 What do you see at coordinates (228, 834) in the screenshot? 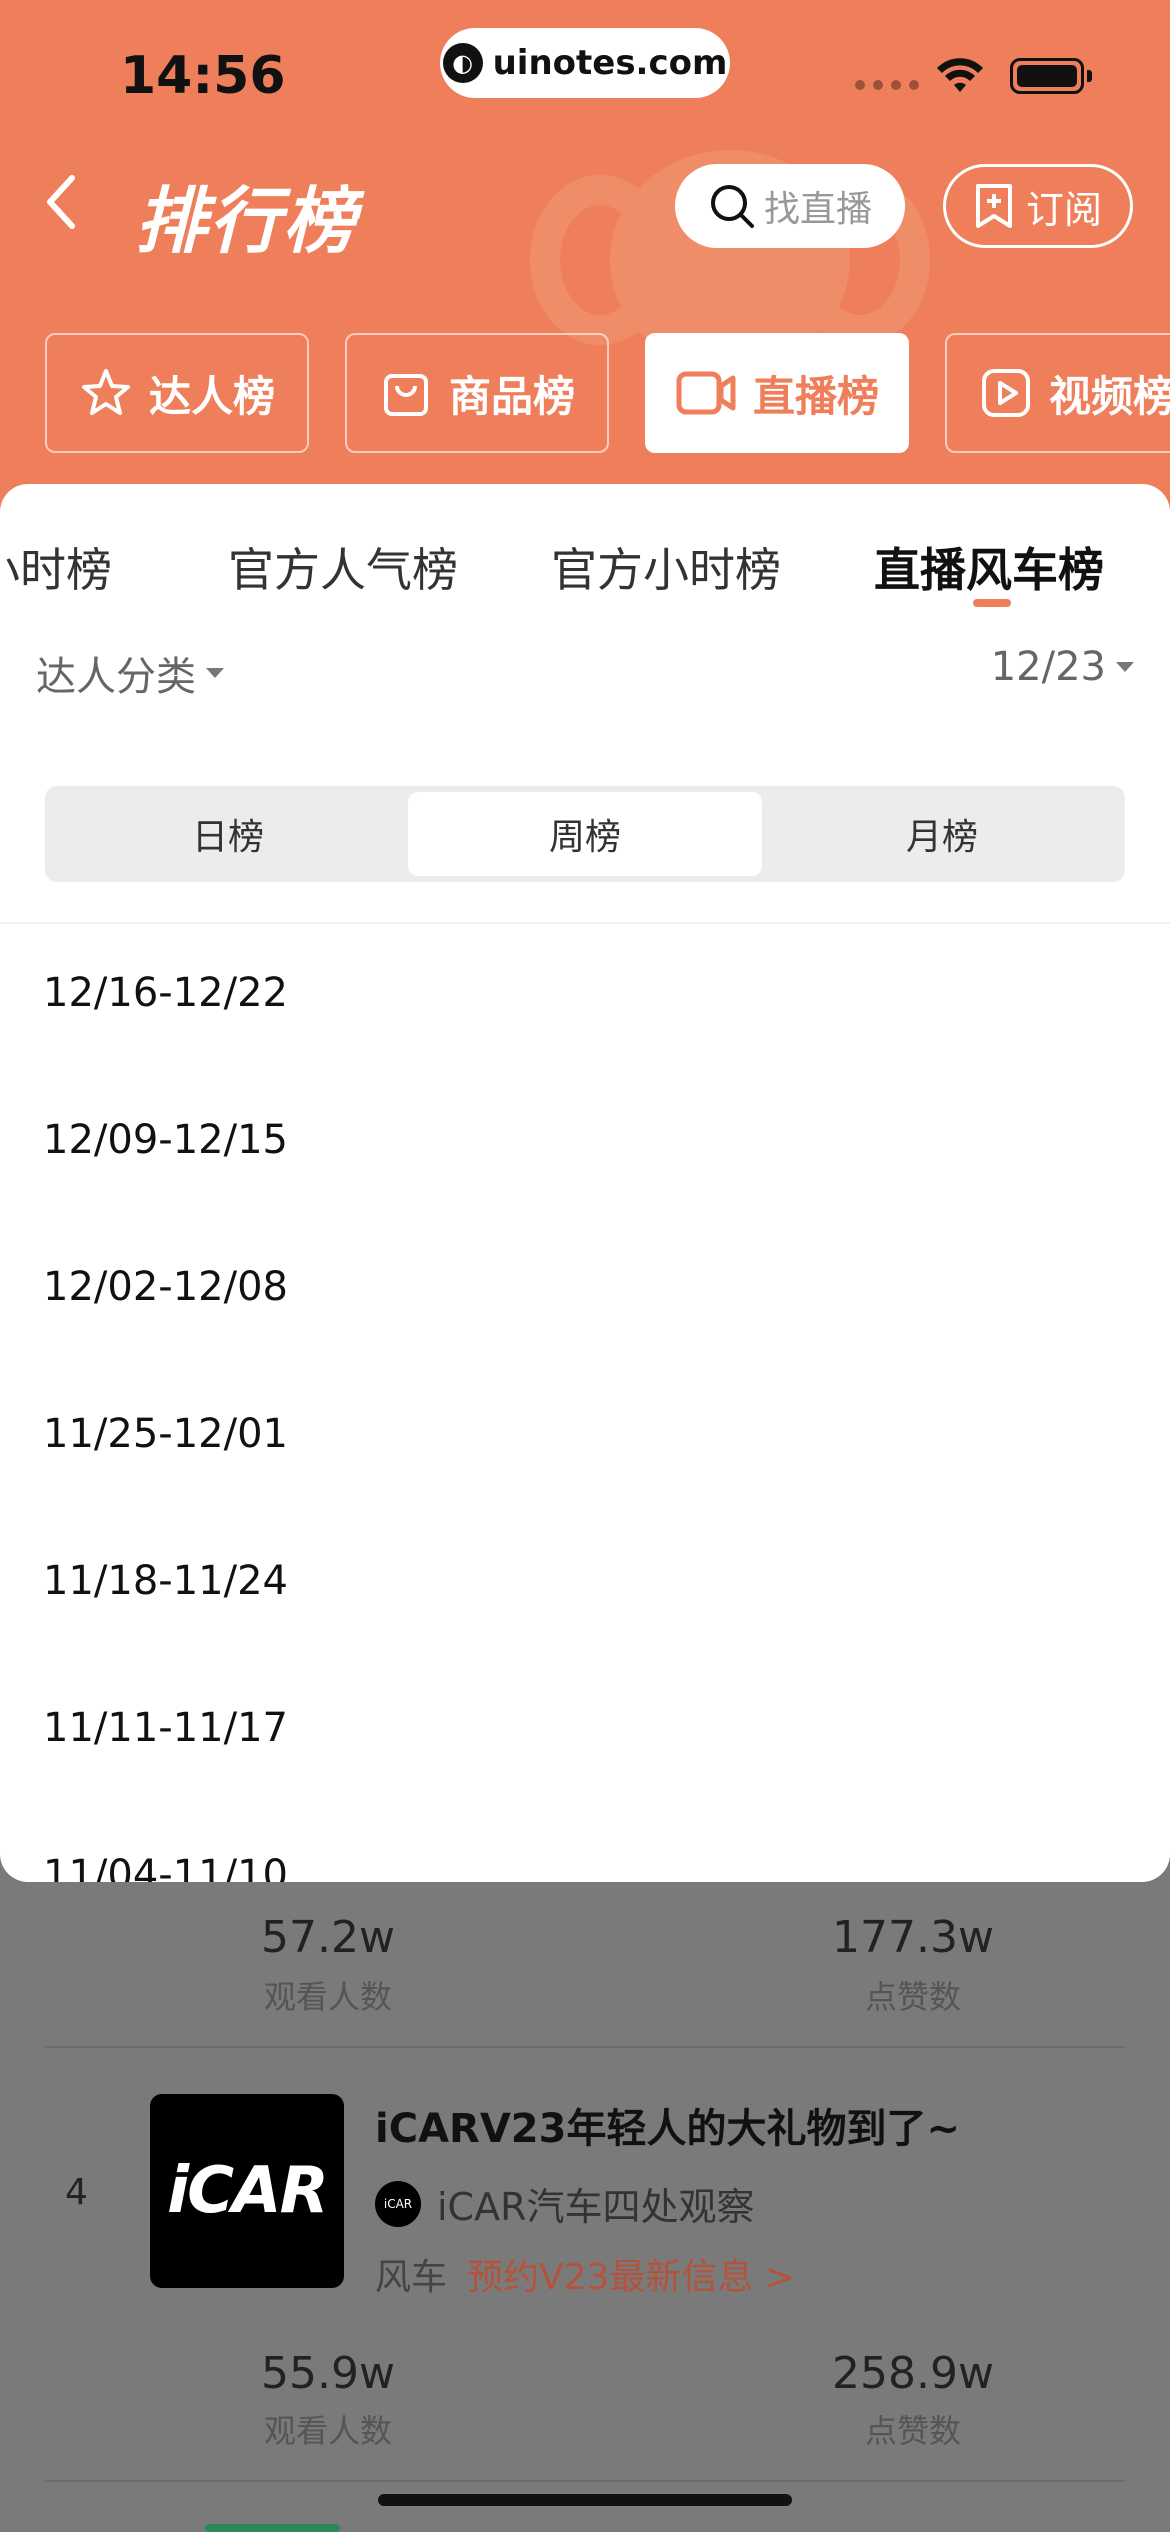
I see `segment-daily: 日榜` at bounding box center [228, 834].